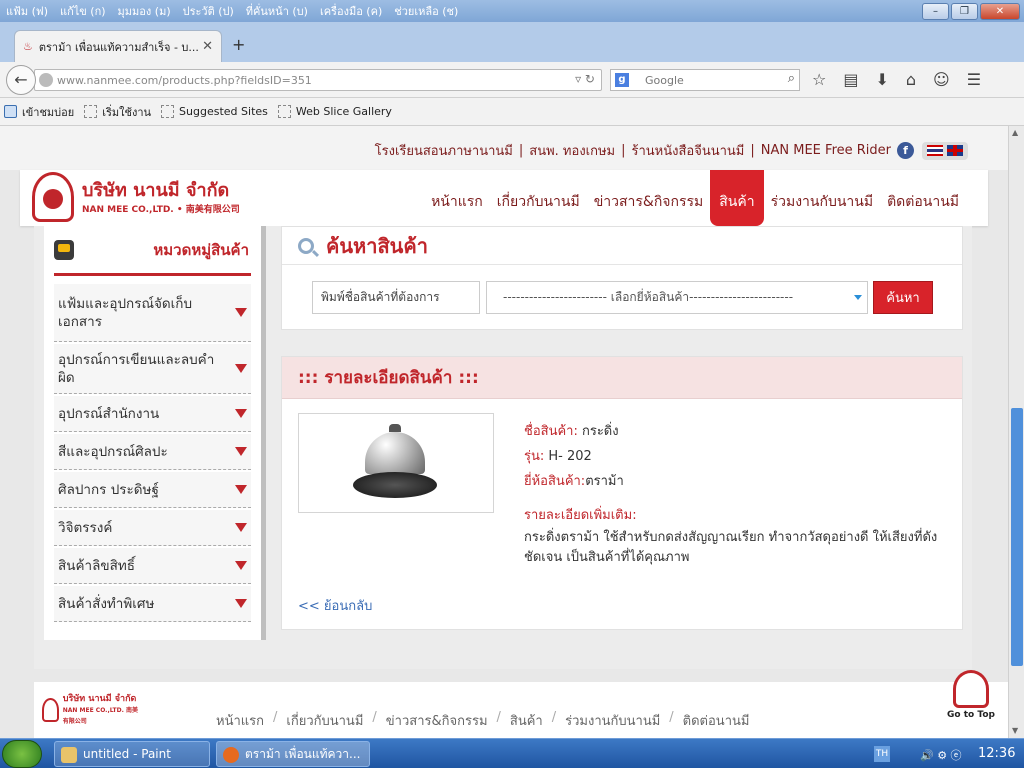 The width and height of the screenshot is (1024, 768). I want to click on footer-emblem-icon, so click(50, 710).